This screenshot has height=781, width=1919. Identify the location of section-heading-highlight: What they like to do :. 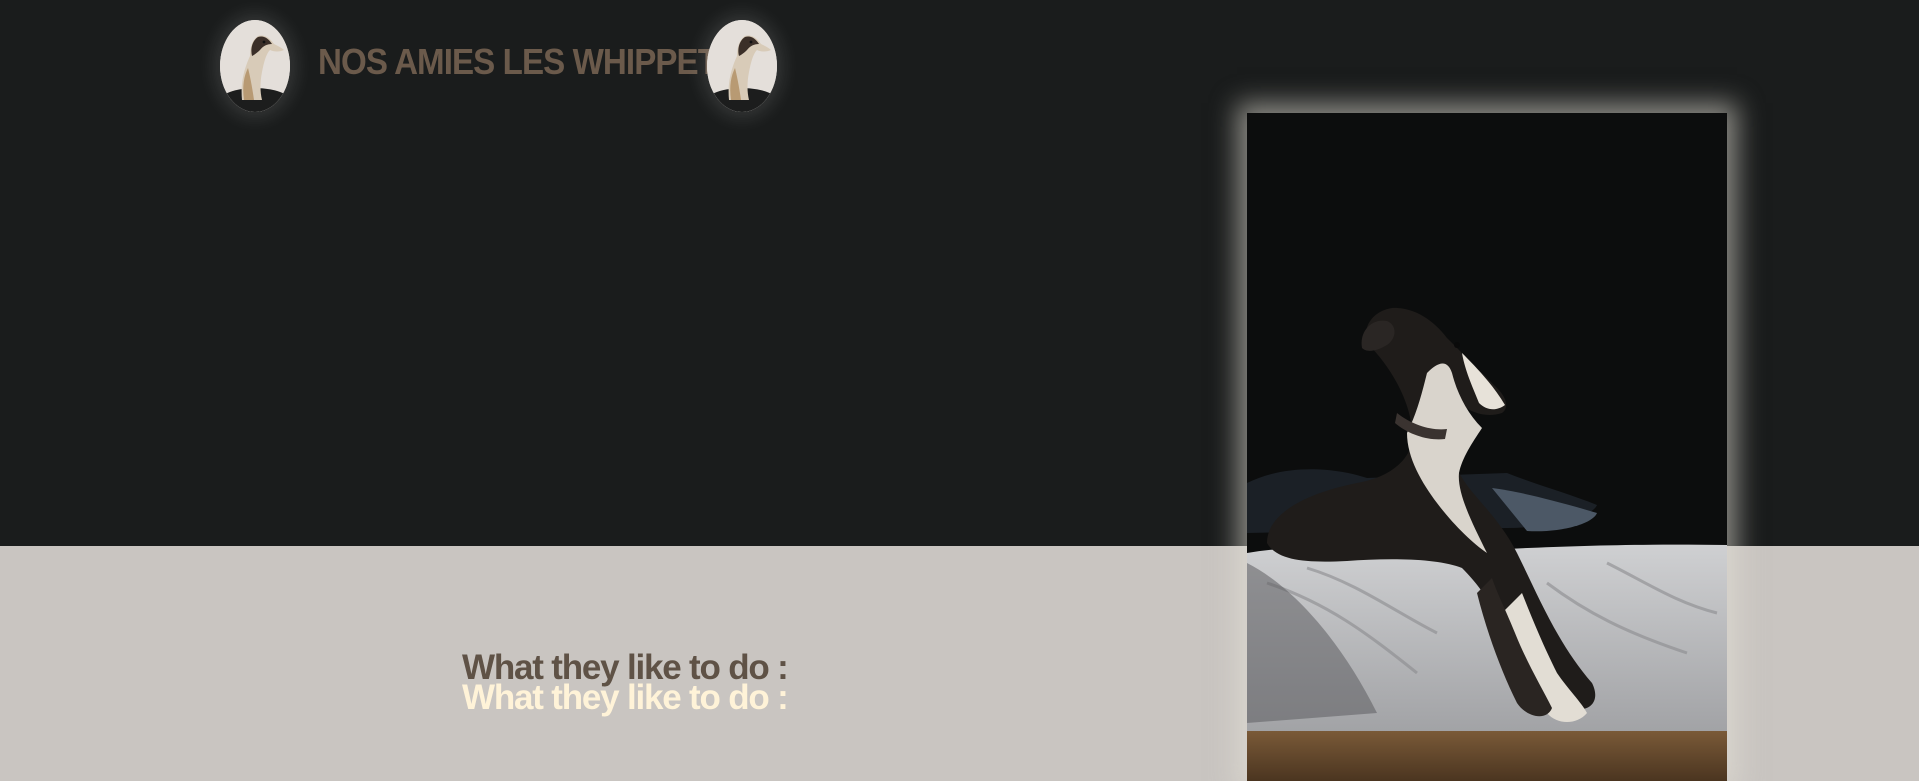
(625, 697).